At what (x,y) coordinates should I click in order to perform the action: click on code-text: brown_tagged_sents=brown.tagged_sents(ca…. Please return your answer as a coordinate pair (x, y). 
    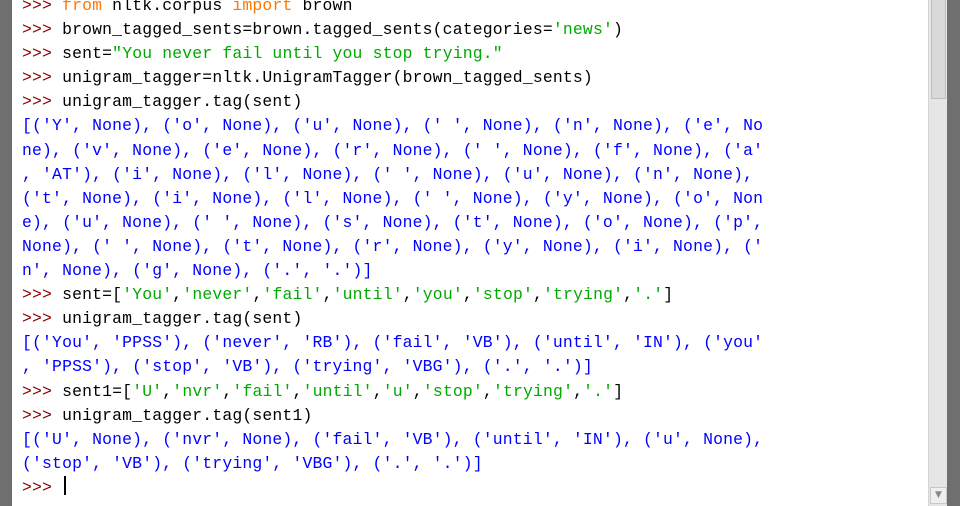
    Looking at the image, I should click on (307, 30).